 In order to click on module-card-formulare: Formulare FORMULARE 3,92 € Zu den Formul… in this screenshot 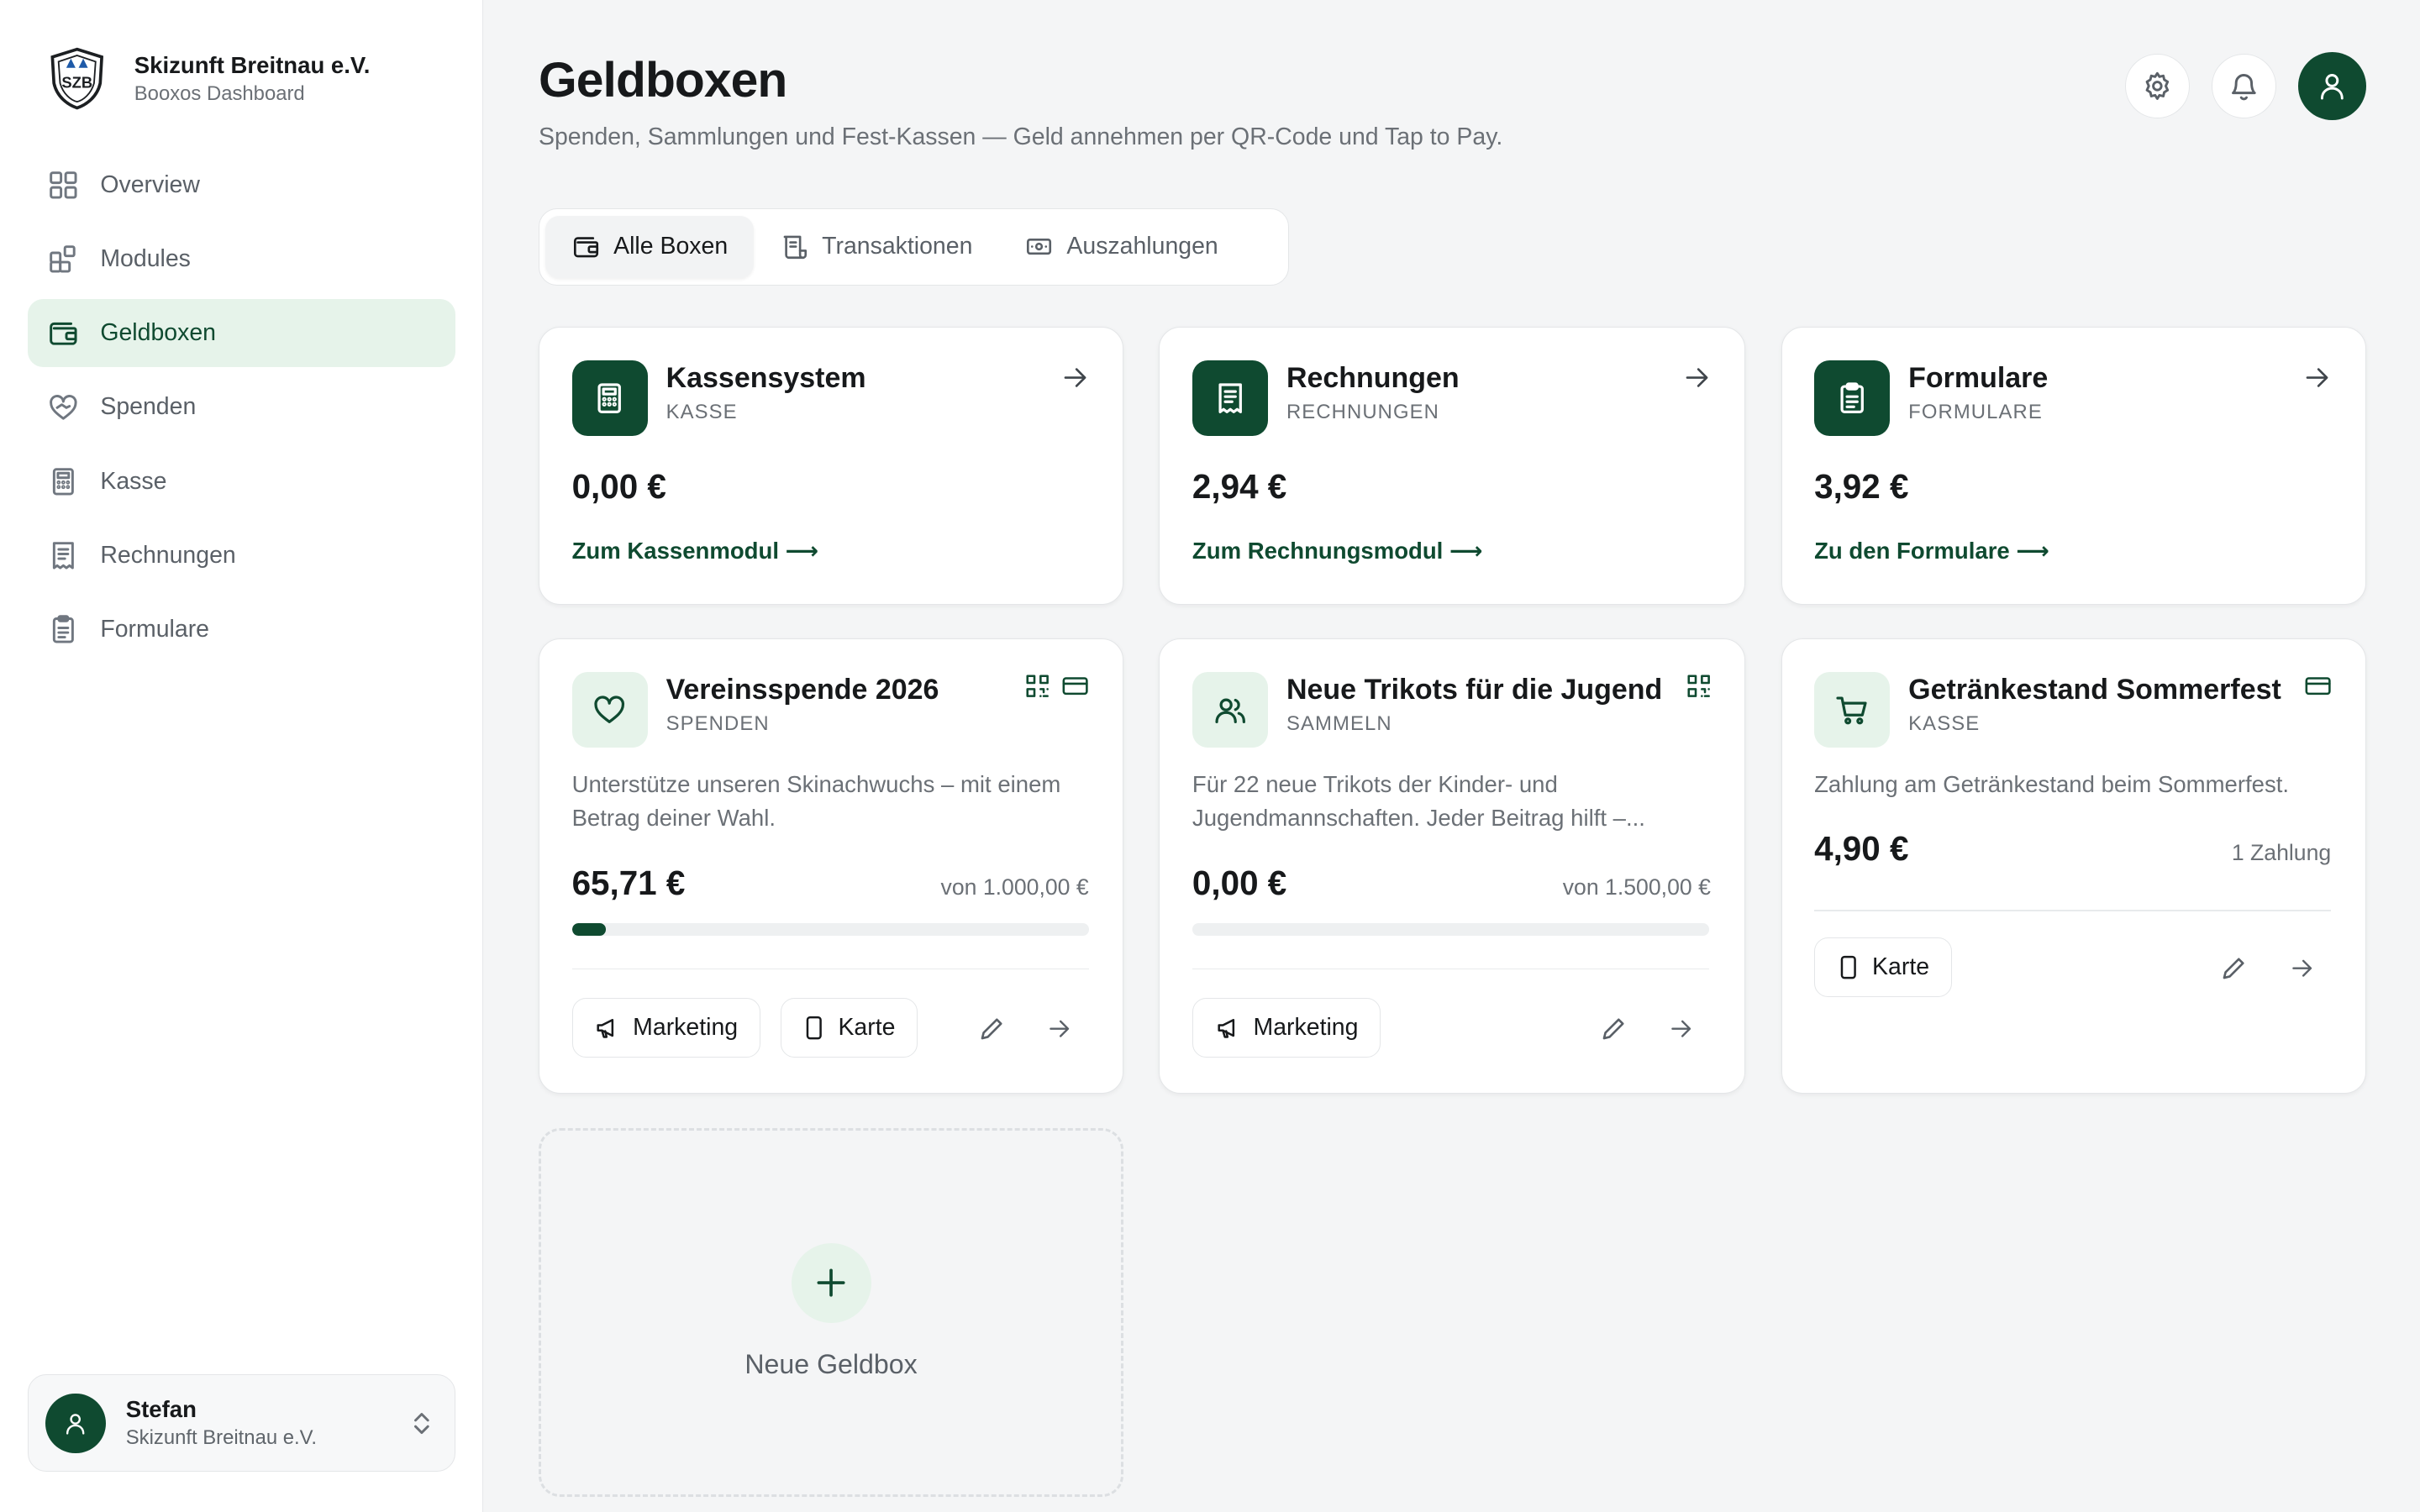, I will do `click(2073, 466)`.